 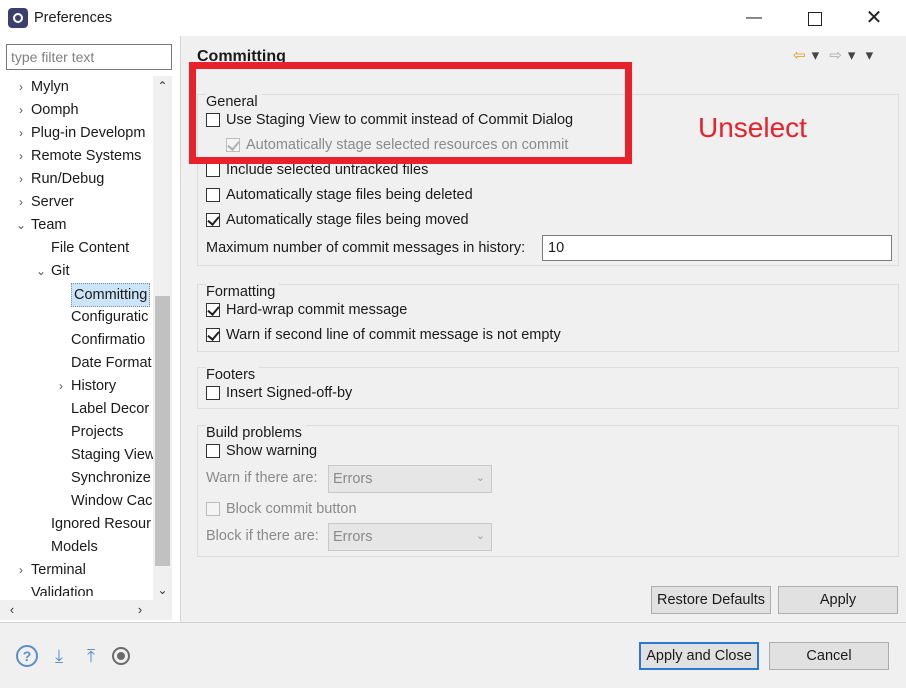 What do you see at coordinates (410, 479) in the screenshot?
I see `warn-if-combo: Errors ⌄` at bounding box center [410, 479].